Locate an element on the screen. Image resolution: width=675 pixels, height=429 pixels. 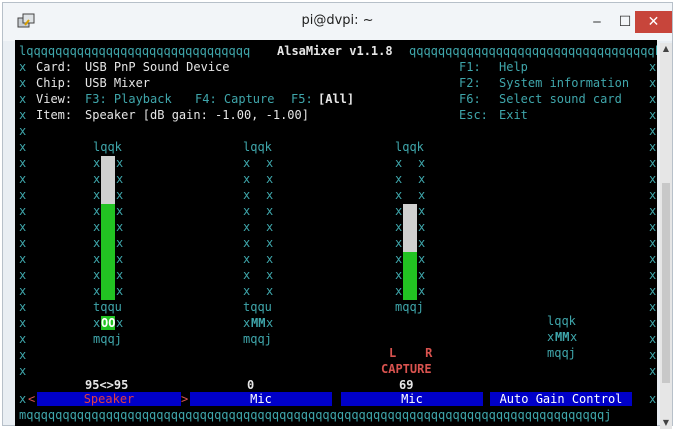
scroll-thumb is located at coordinates (666, 283).